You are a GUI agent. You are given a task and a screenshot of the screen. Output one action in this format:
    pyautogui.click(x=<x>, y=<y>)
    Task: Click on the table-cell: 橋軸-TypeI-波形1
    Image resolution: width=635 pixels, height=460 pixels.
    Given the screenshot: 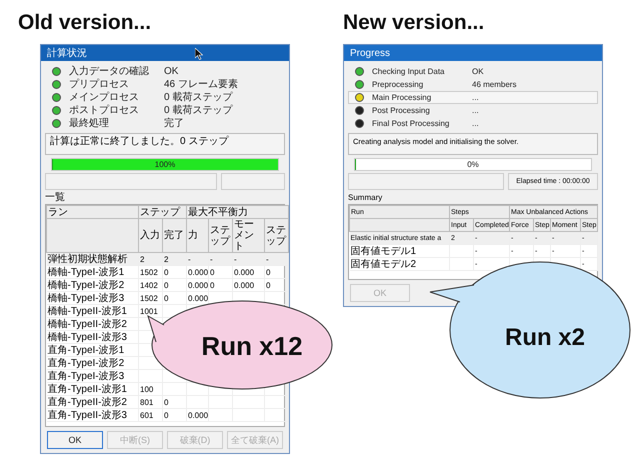 What is the action you would take?
    pyautogui.click(x=92, y=272)
    